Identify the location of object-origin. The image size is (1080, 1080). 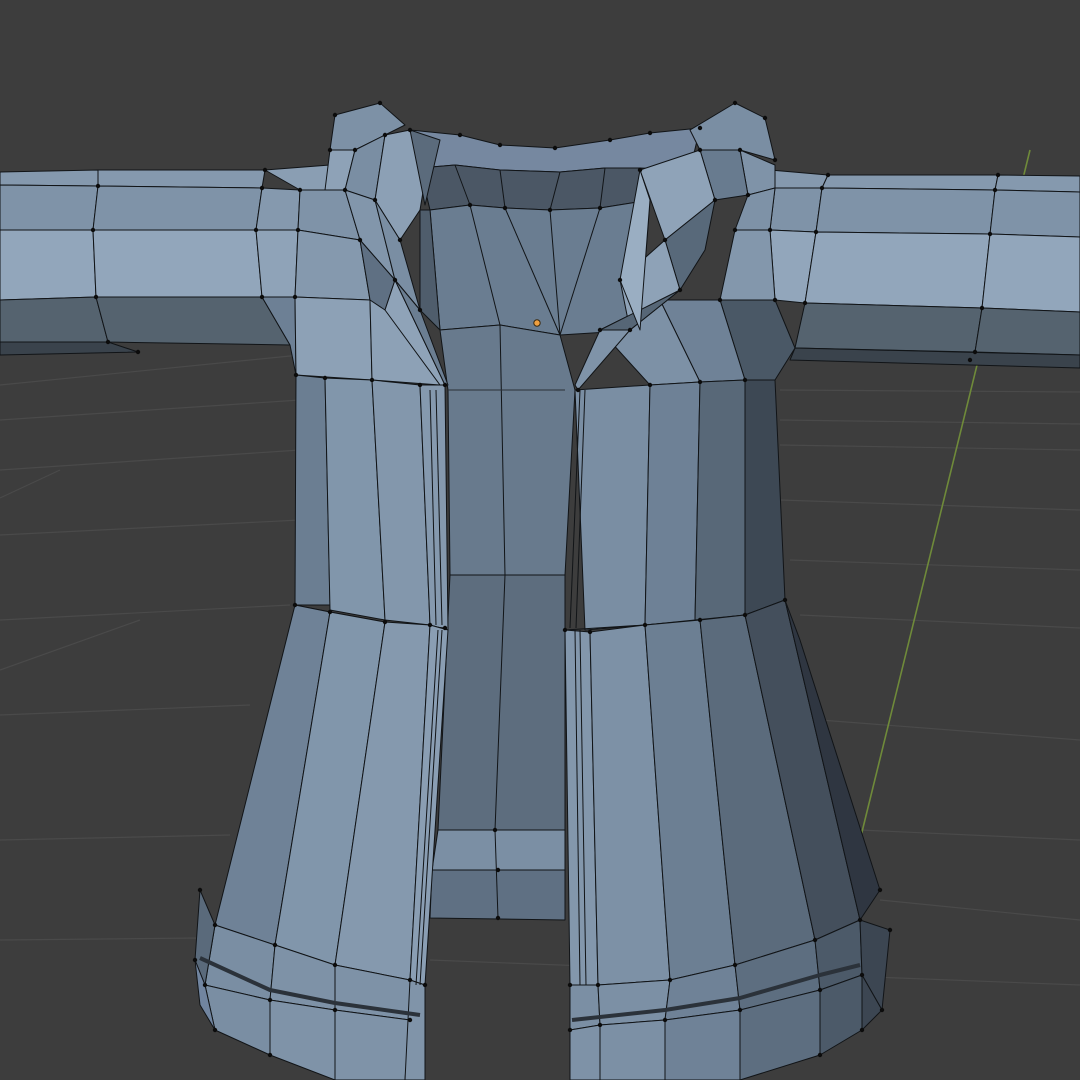
(537, 323).